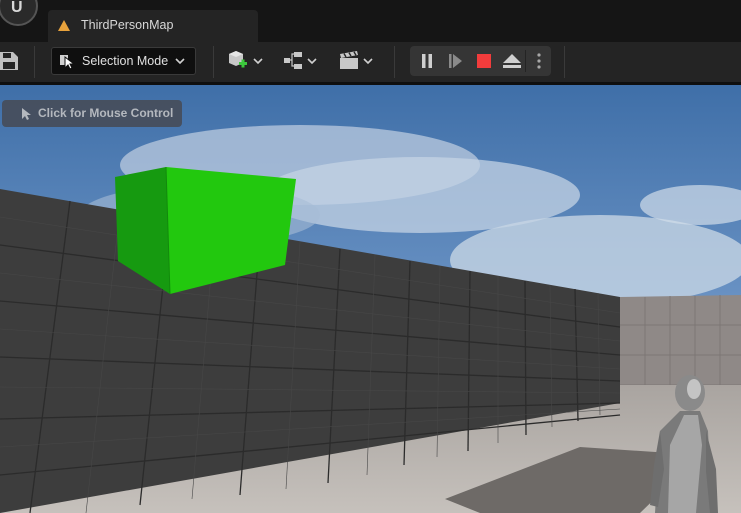 This screenshot has height=513, width=741. I want to click on add-actor-button, so click(246, 61).